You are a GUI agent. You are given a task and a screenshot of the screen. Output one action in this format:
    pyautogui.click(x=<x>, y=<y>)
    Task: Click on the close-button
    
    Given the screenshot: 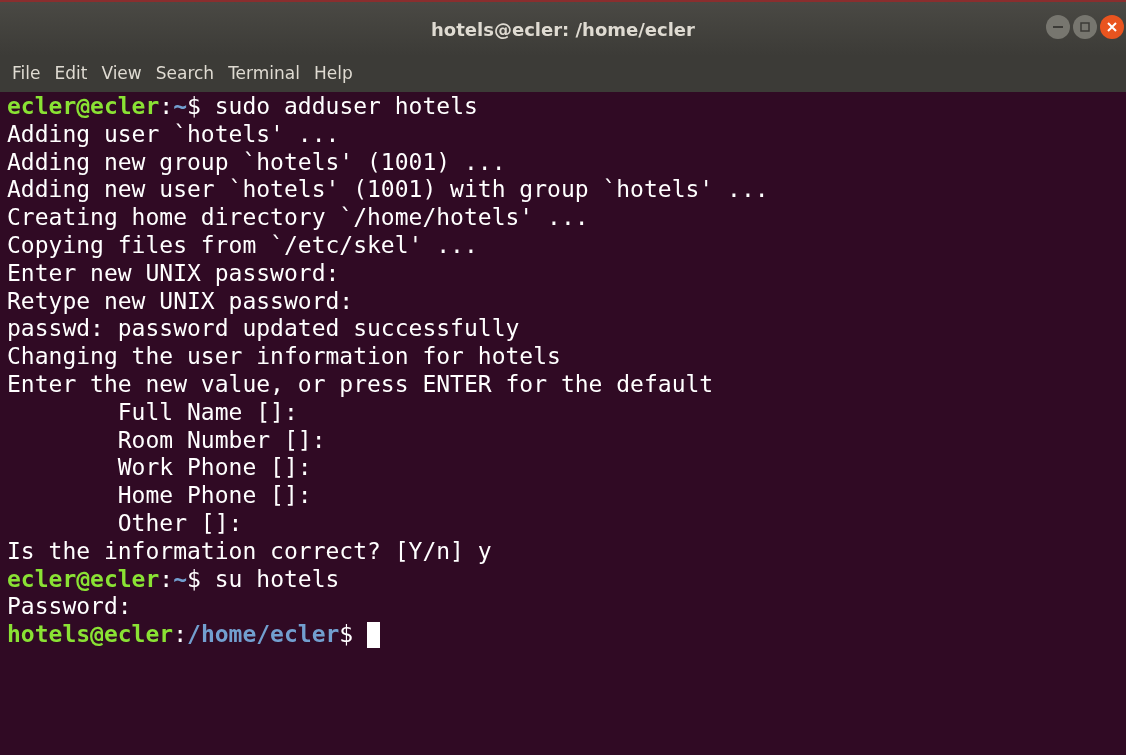 What is the action you would take?
    pyautogui.click(x=1112, y=27)
    